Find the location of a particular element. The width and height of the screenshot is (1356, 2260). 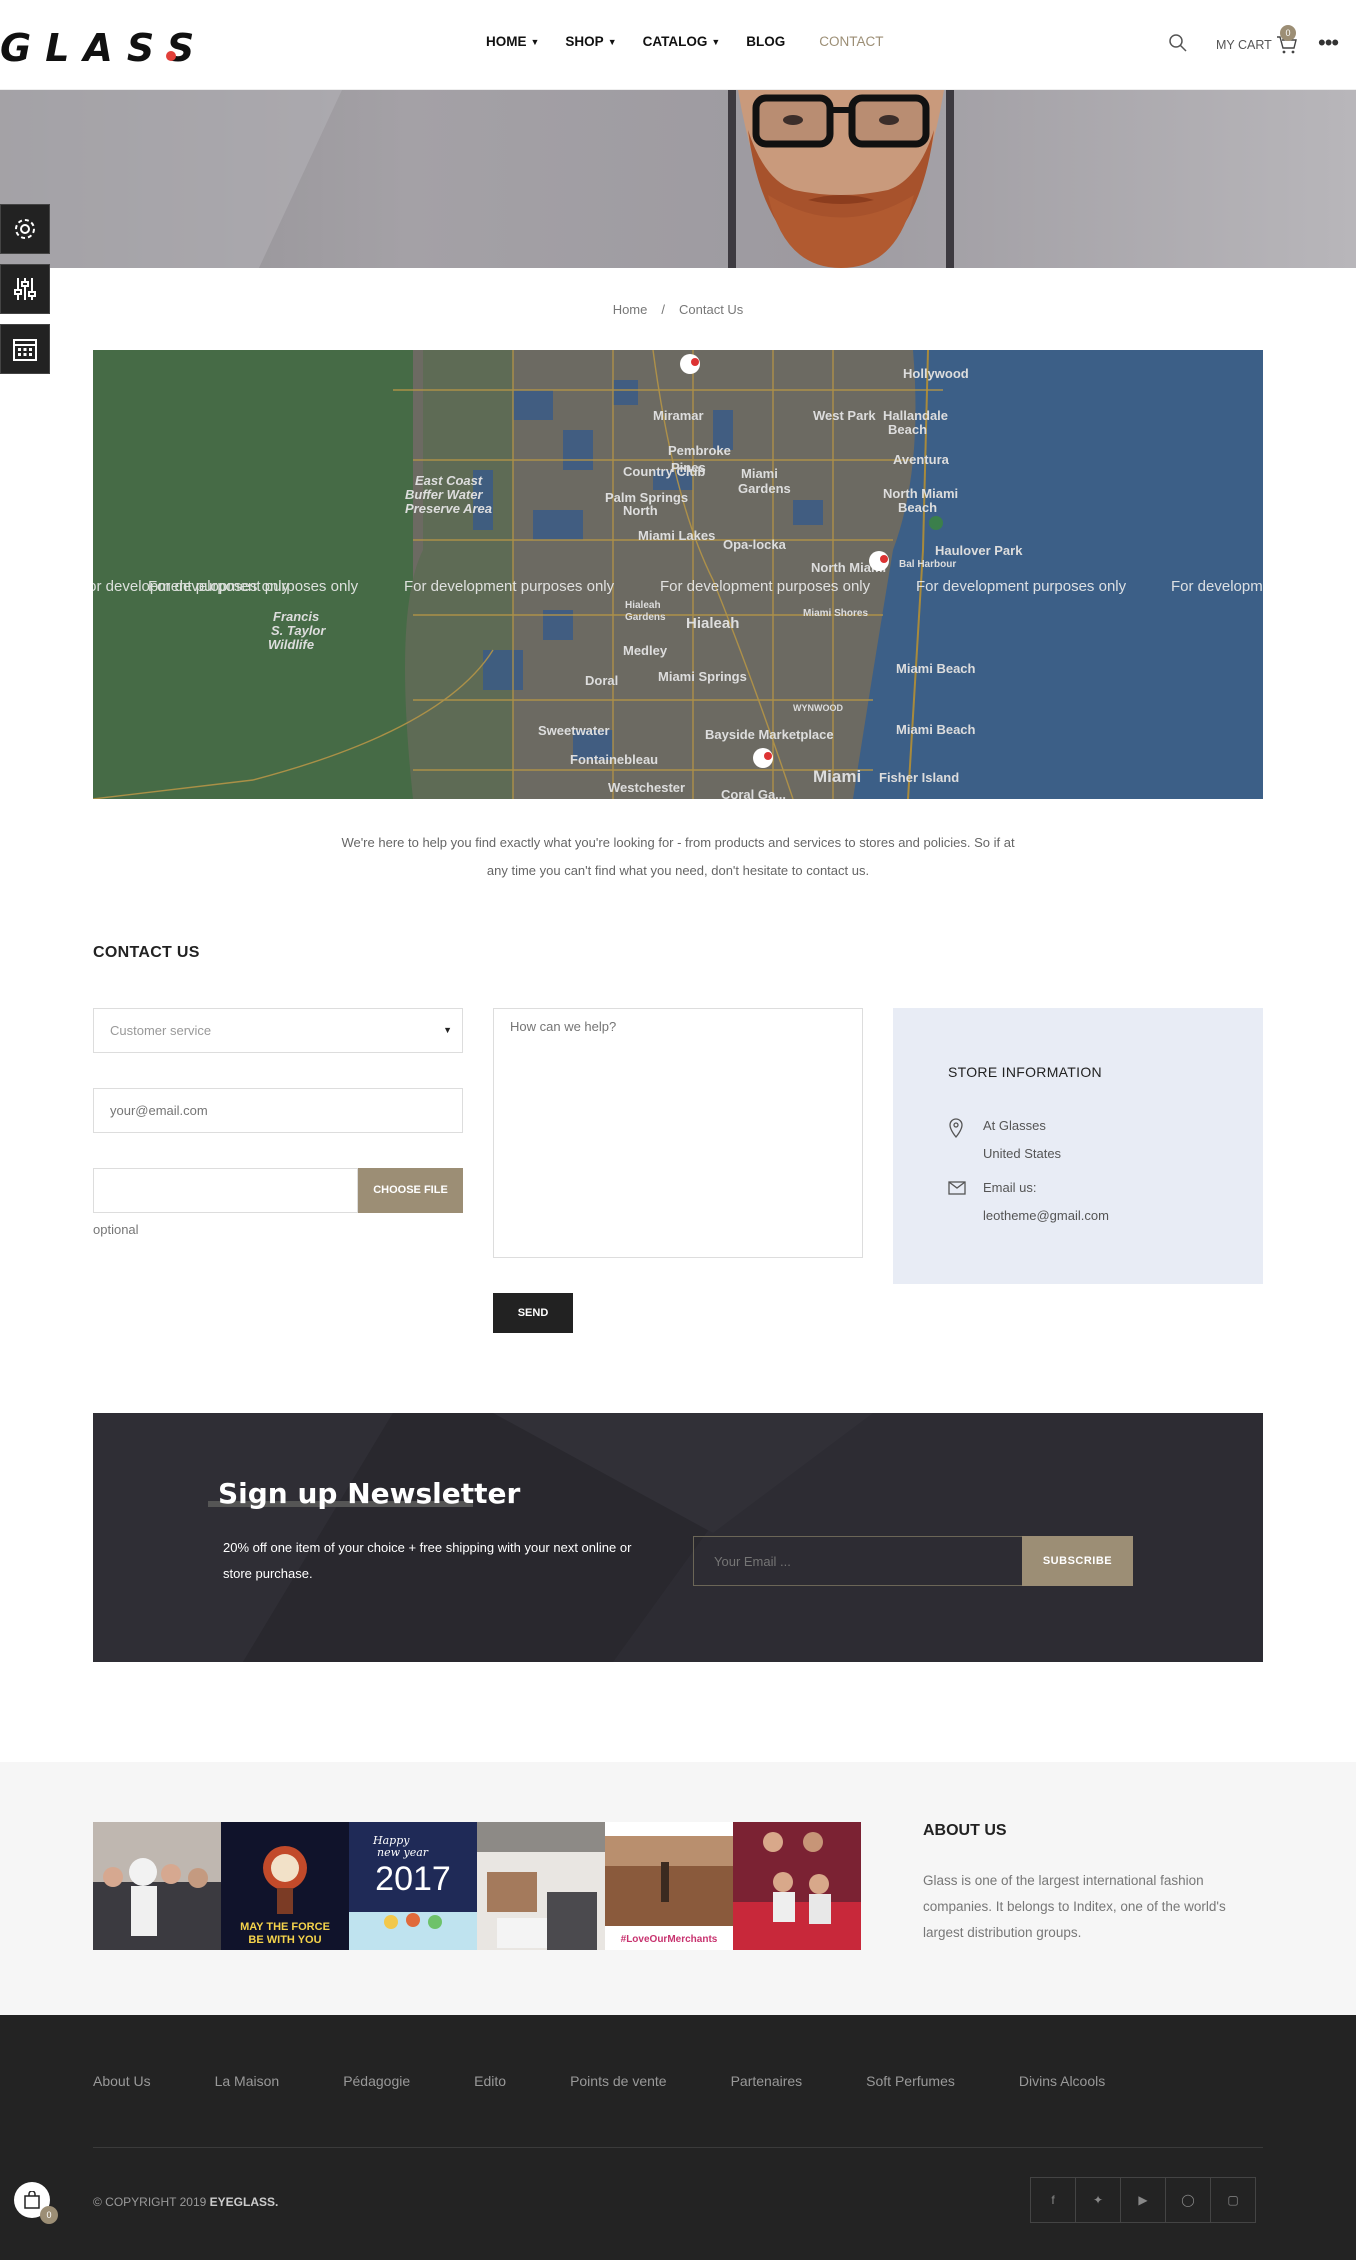

map-label-bal-harbour: Bal Harbour is located at coordinates (927, 564).